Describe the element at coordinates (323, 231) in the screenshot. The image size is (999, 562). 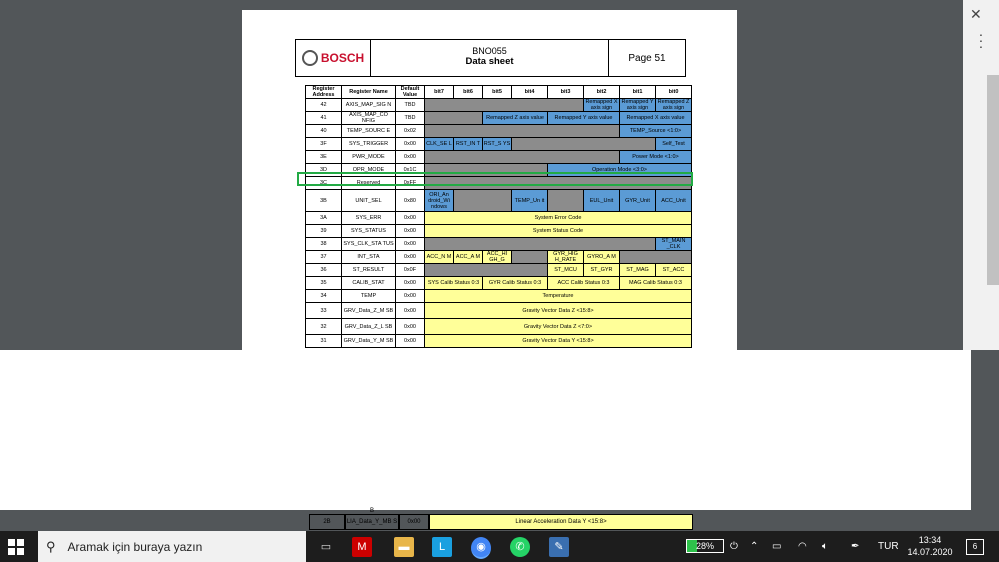
I see `reg-addr: 39` at that location.